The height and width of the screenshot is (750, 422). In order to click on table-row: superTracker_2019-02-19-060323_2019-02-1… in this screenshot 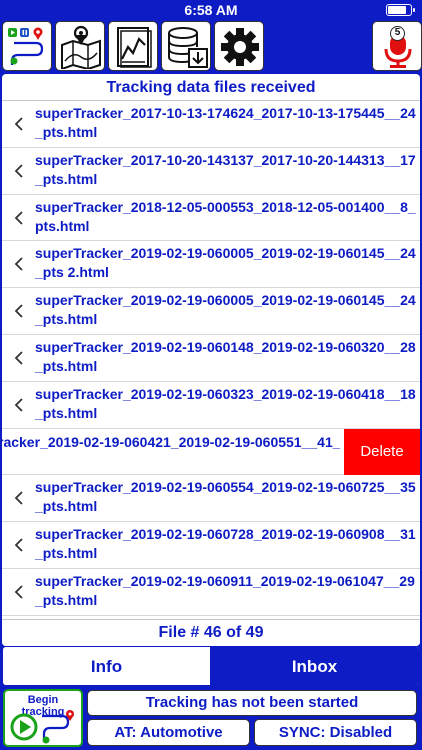, I will do `click(211, 405)`.